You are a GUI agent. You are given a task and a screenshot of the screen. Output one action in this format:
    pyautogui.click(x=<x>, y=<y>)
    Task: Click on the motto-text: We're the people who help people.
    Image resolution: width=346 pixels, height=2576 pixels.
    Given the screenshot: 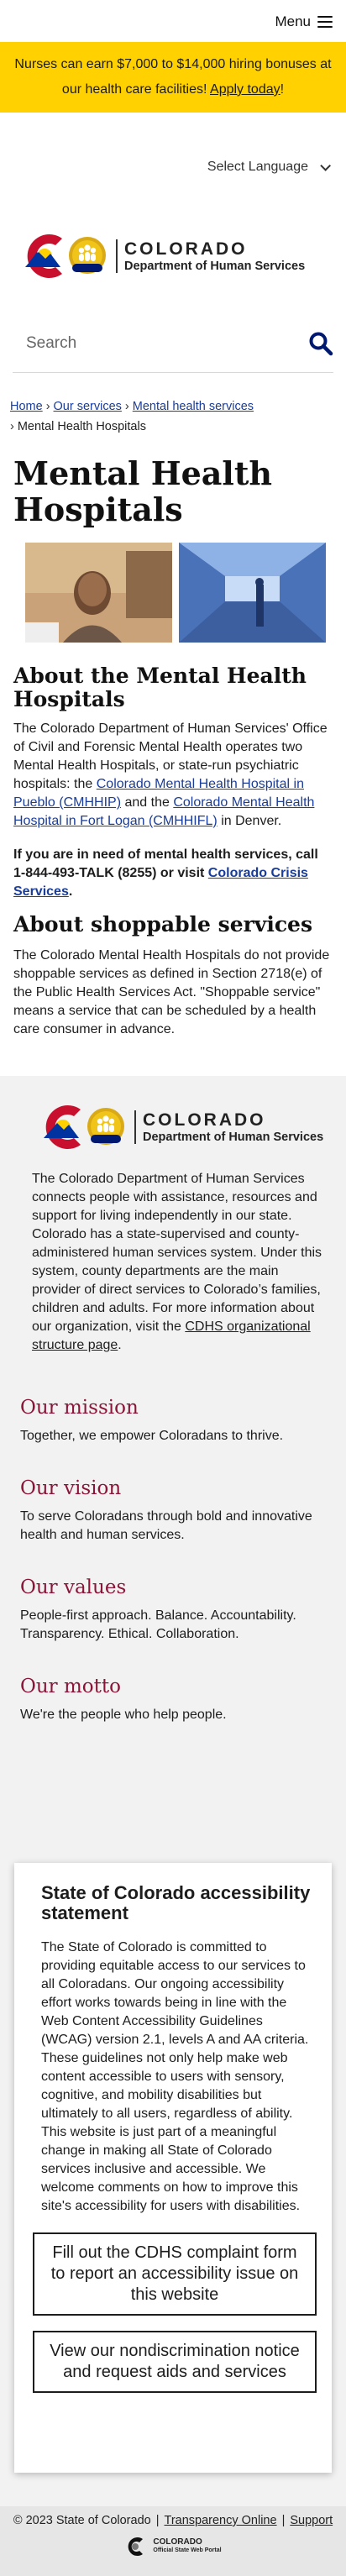 What is the action you would take?
    pyautogui.click(x=123, y=1715)
    